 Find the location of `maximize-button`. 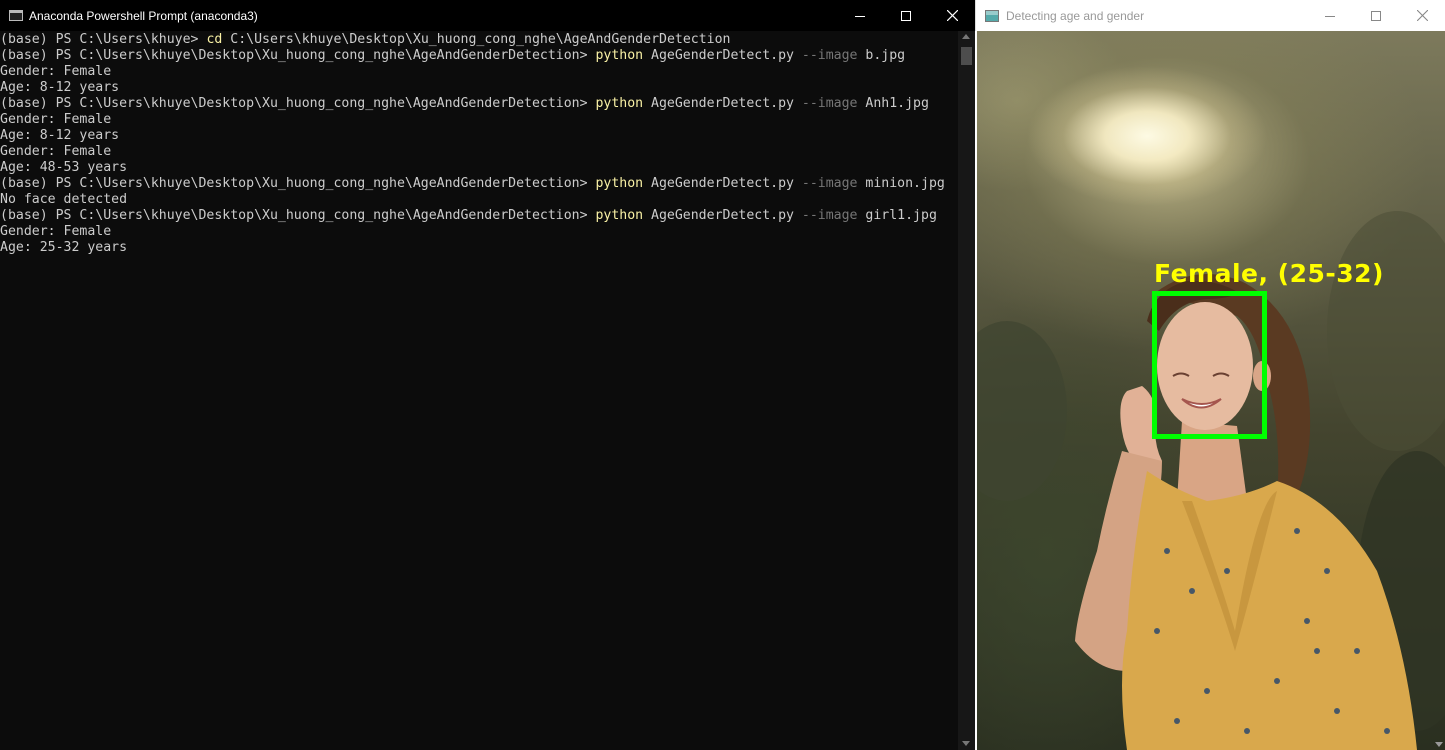

maximize-button is located at coordinates (906, 15).